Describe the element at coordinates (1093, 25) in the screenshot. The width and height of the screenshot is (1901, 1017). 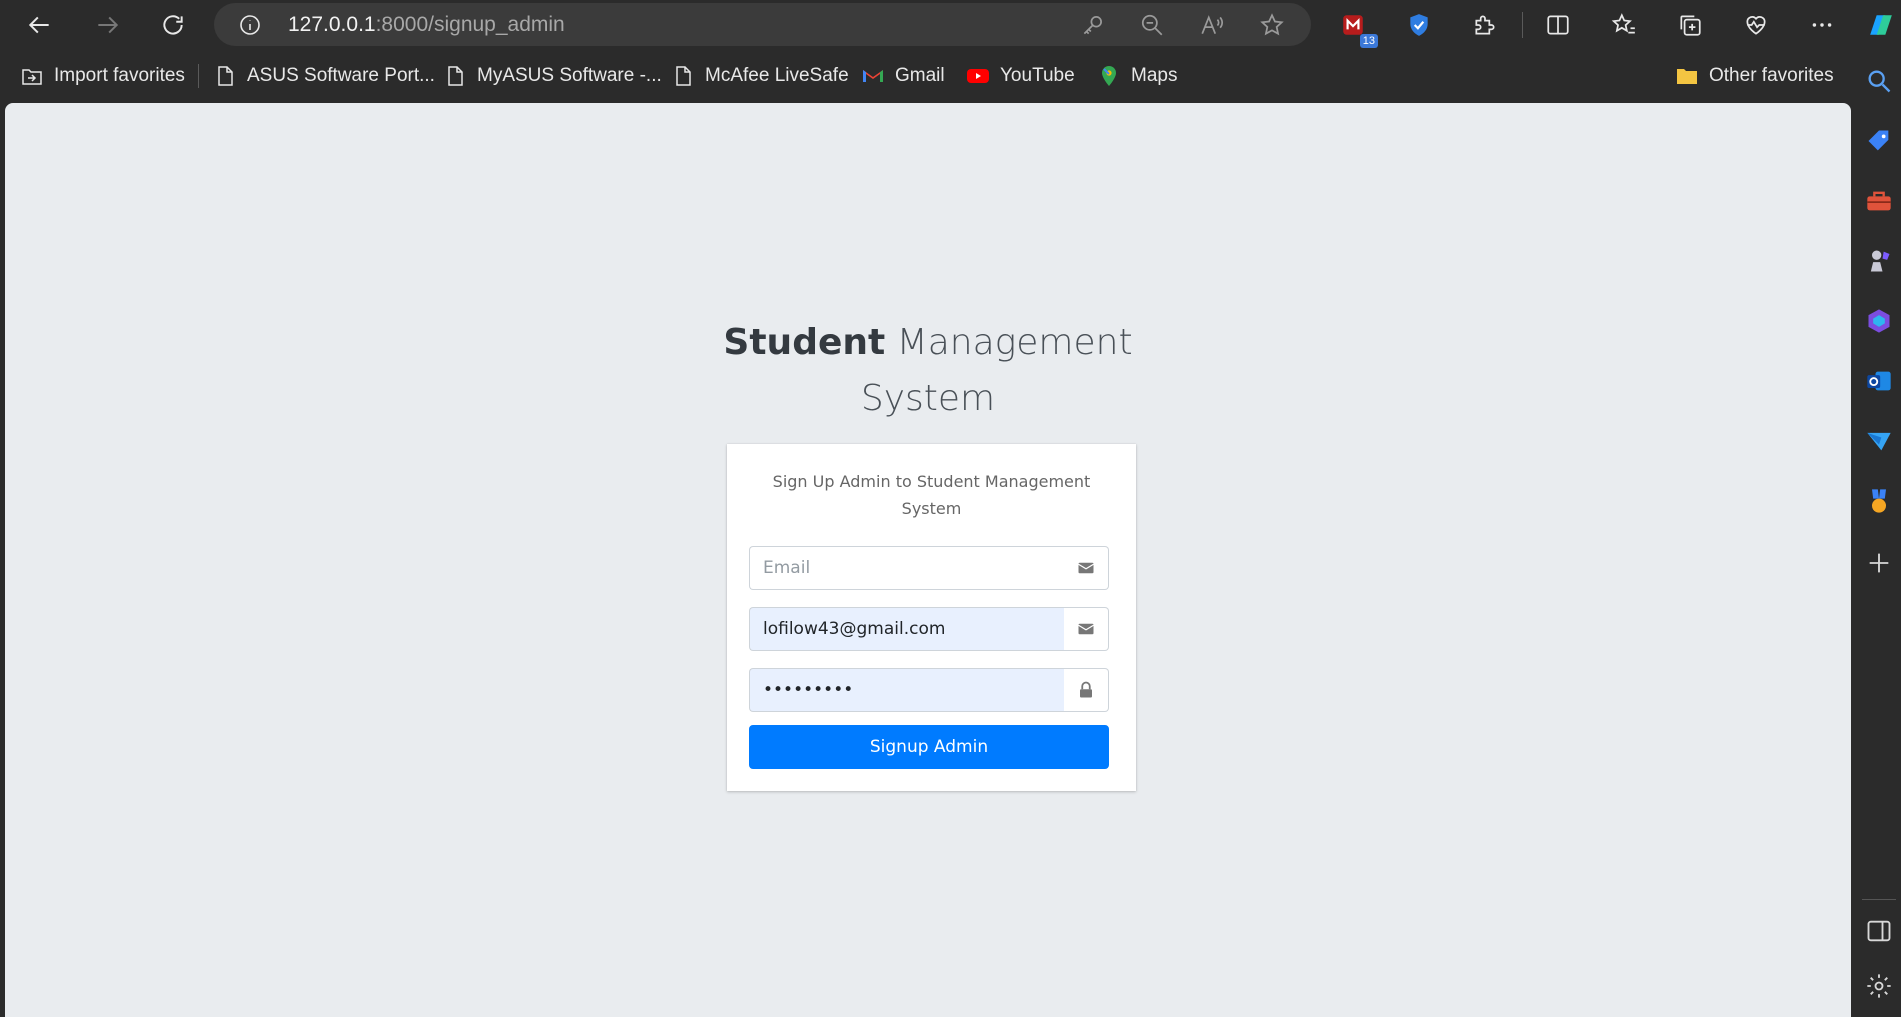
I see `key-icon` at that location.